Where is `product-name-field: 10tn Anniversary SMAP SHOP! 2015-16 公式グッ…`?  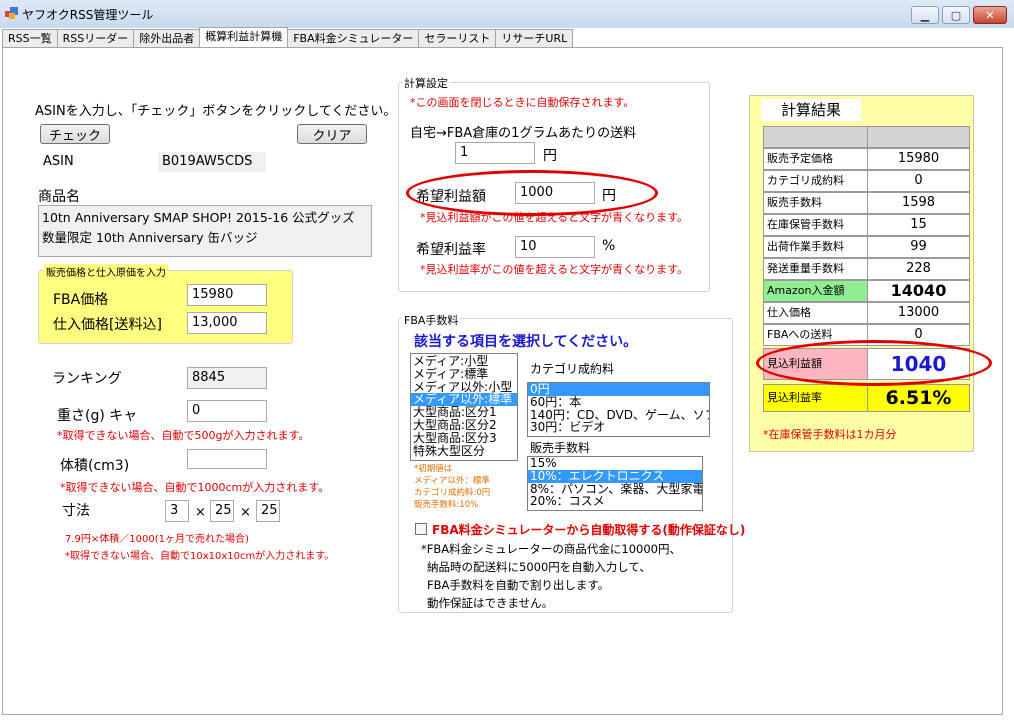 product-name-field: 10tn Anniversary SMAP SHOP! 2015-16 公式グッ… is located at coordinates (205, 231).